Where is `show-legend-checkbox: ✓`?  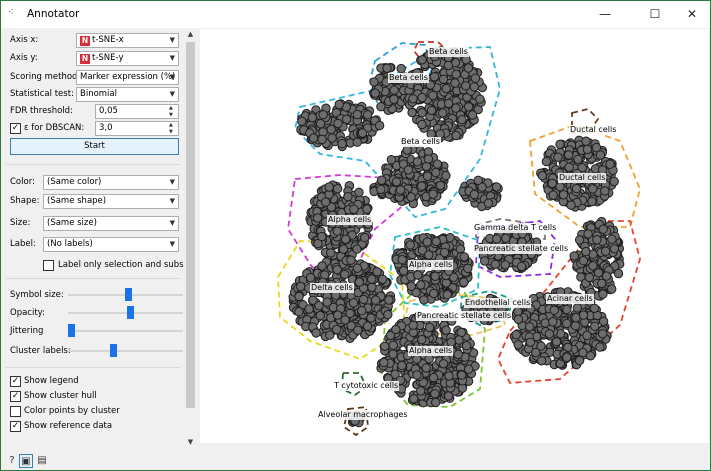 show-legend-checkbox: ✓ is located at coordinates (15, 381).